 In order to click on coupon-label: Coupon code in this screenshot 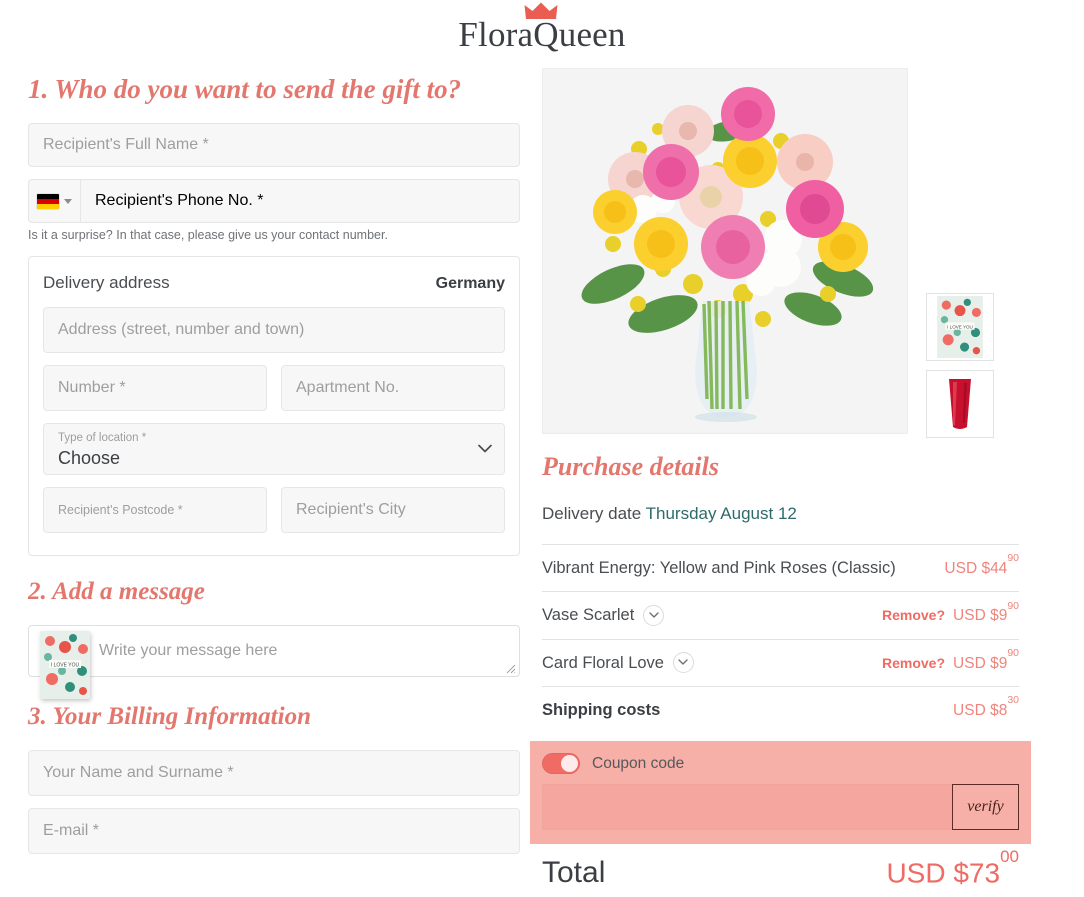, I will do `click(638, 763)`.